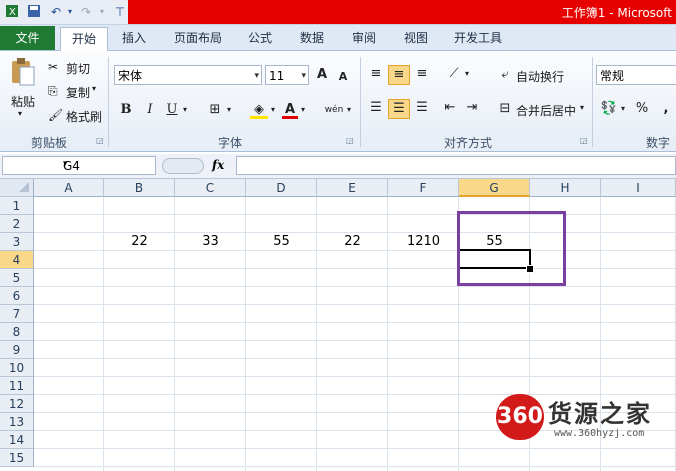 This screenshot has height=471, width=676. What do you see at coordinates (17, 386) in the screenshot?
I see `row-header-11: 11` at bounding box center [17, 386].